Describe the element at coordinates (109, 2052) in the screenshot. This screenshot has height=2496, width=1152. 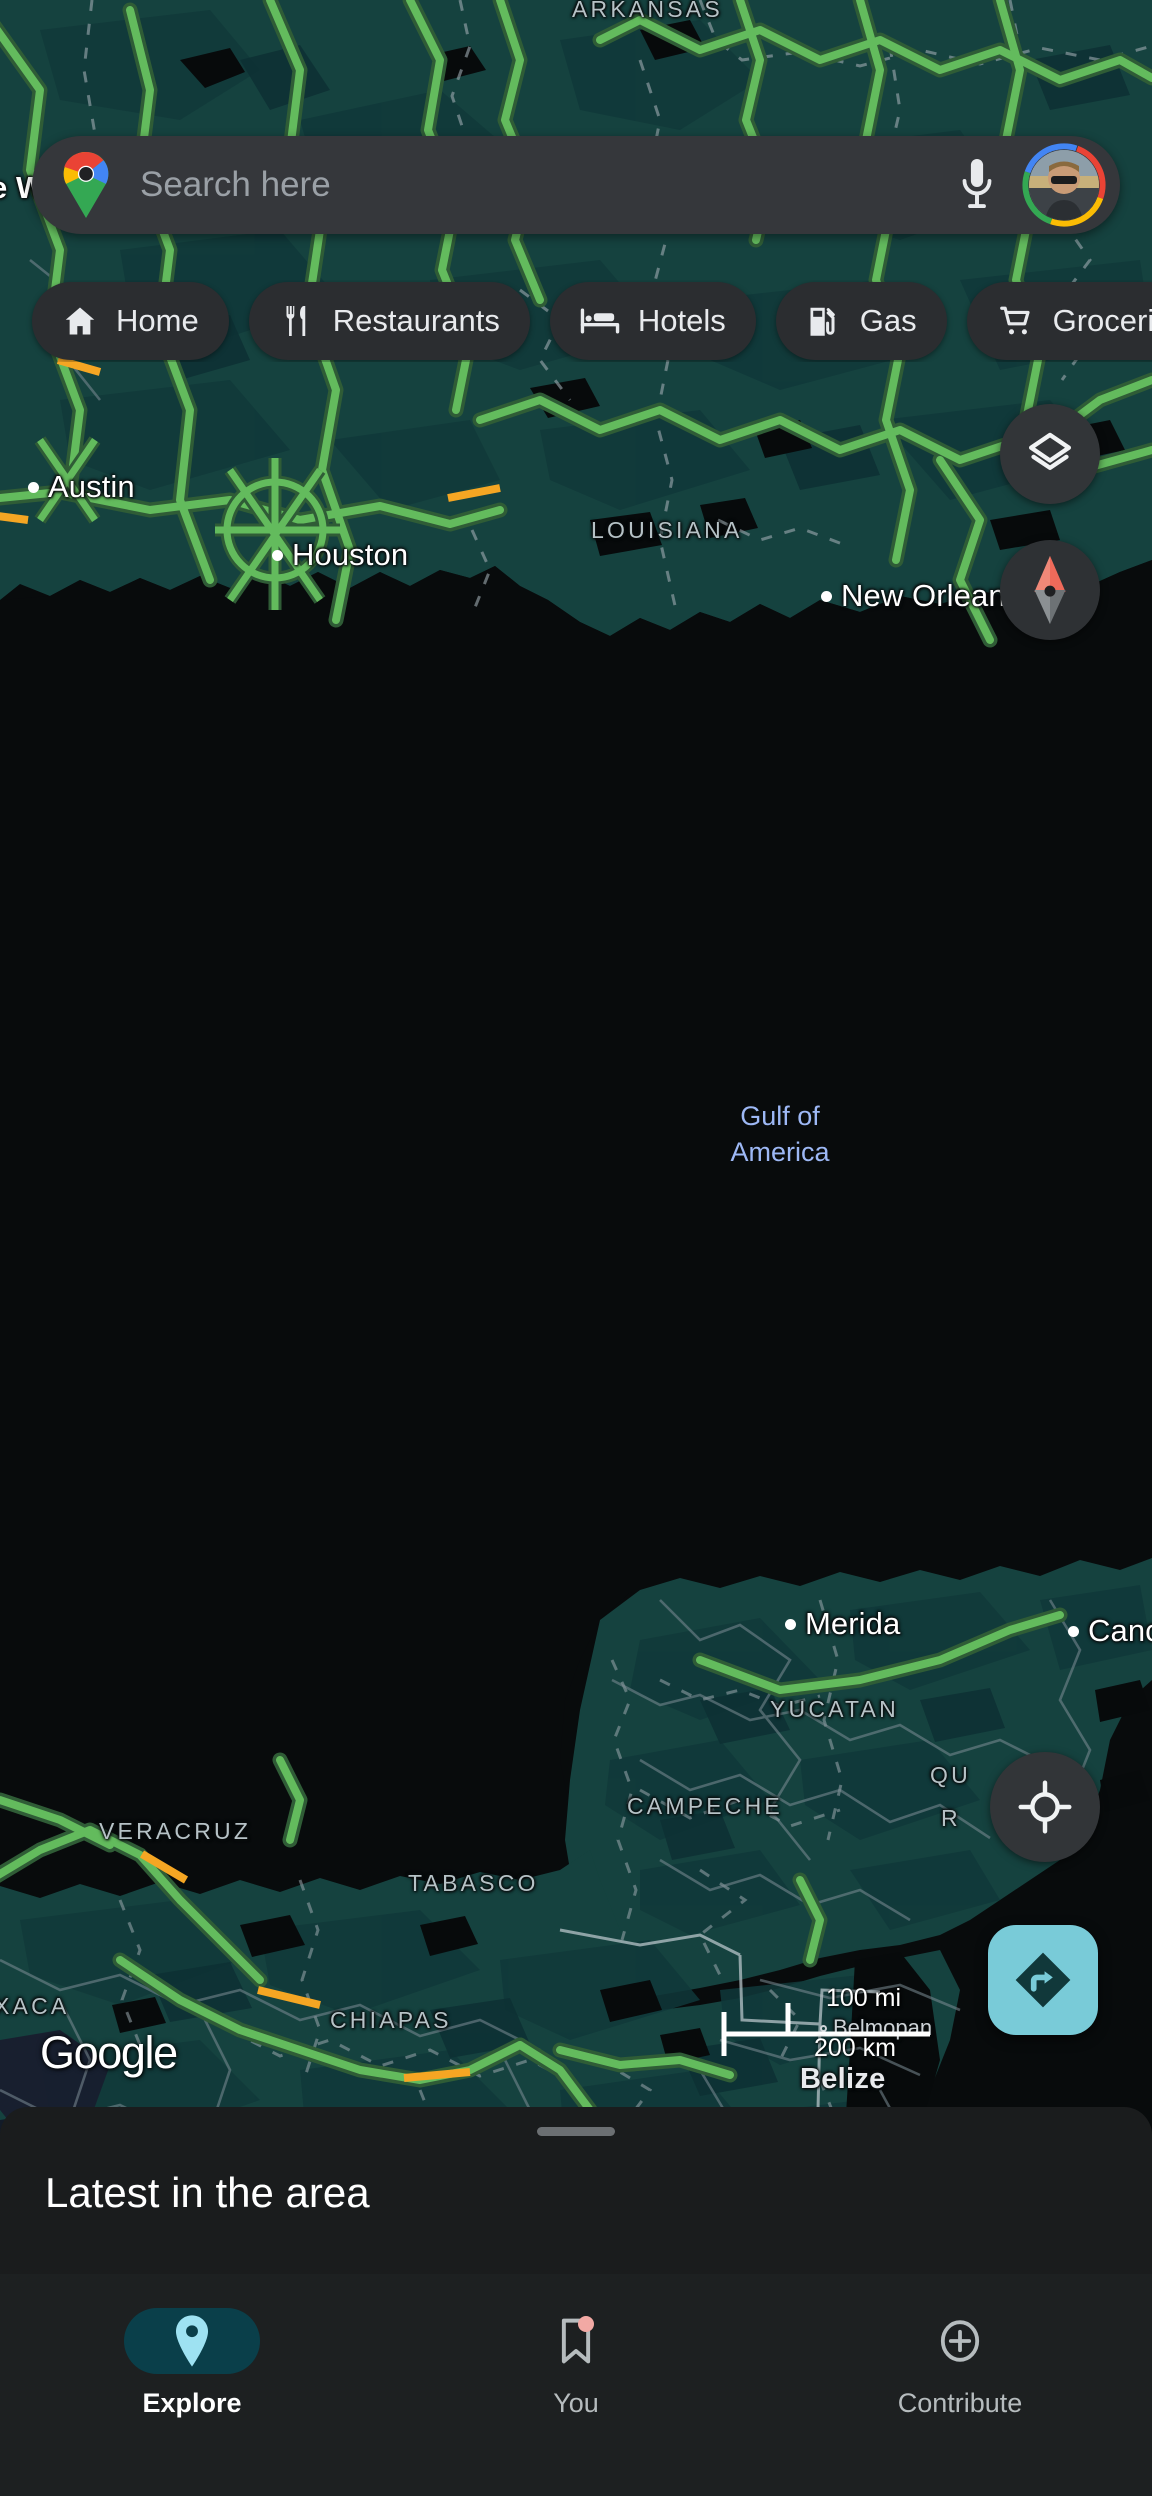
I see `google-logo: Google` at that location.